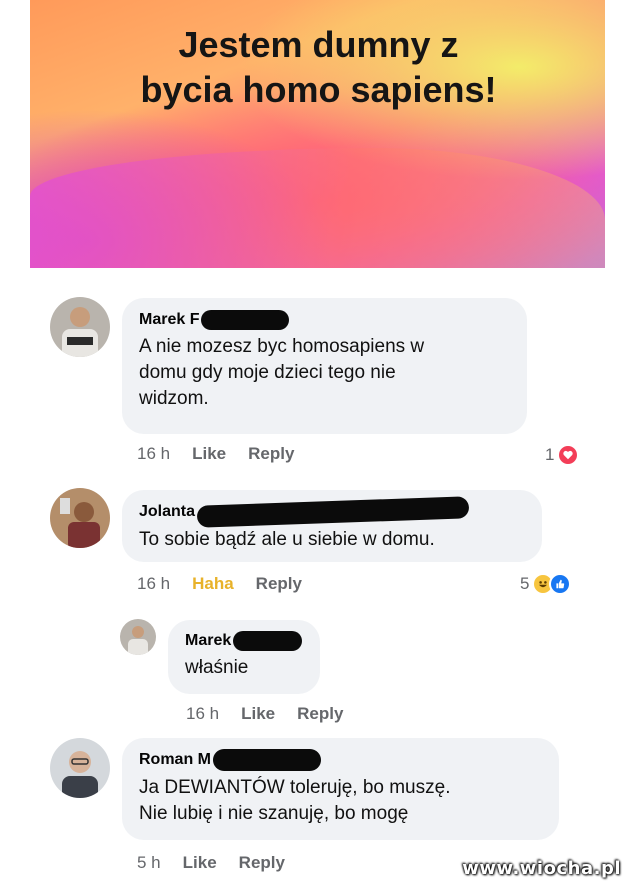  What do you see at coordinates (149, 863) in the screenshot?
I see `comment-time: 5 h` at bounding box center [149, 863].